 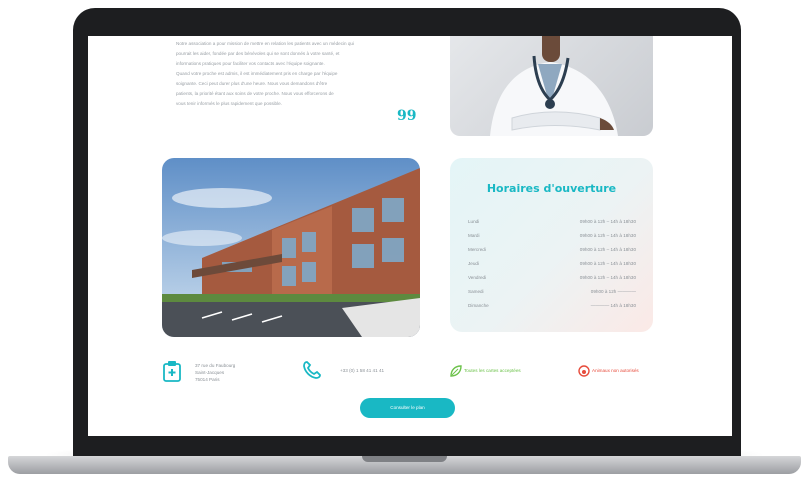 What do you see at coordinates (362, 370) in the screenshot?
I see `phone-number: +33 (0) 1 58 41 41 41` at bounding box center [362, 370].